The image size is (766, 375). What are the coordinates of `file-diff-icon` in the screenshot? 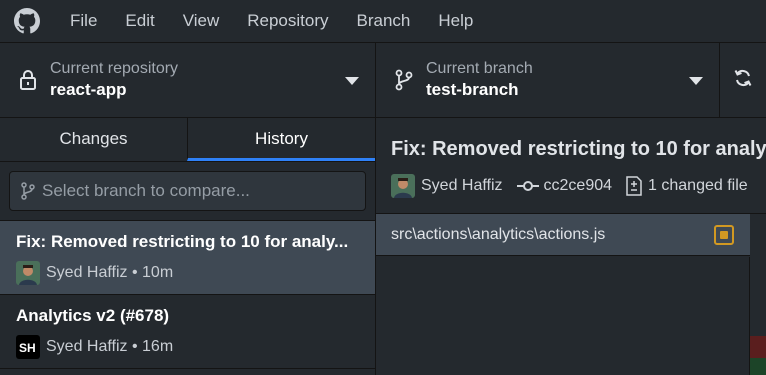 It's located at (634, 186).